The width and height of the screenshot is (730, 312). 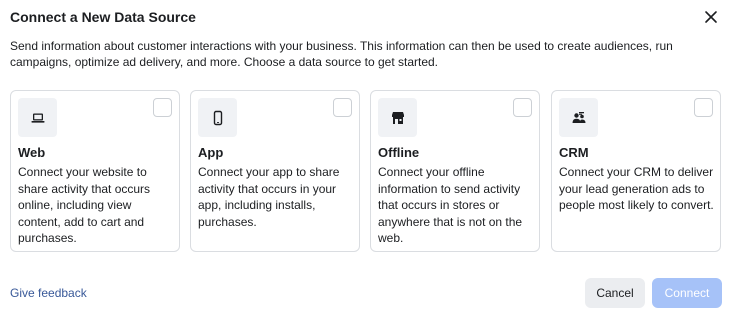 I want to click on store-icon, so click(x=397, y=117).